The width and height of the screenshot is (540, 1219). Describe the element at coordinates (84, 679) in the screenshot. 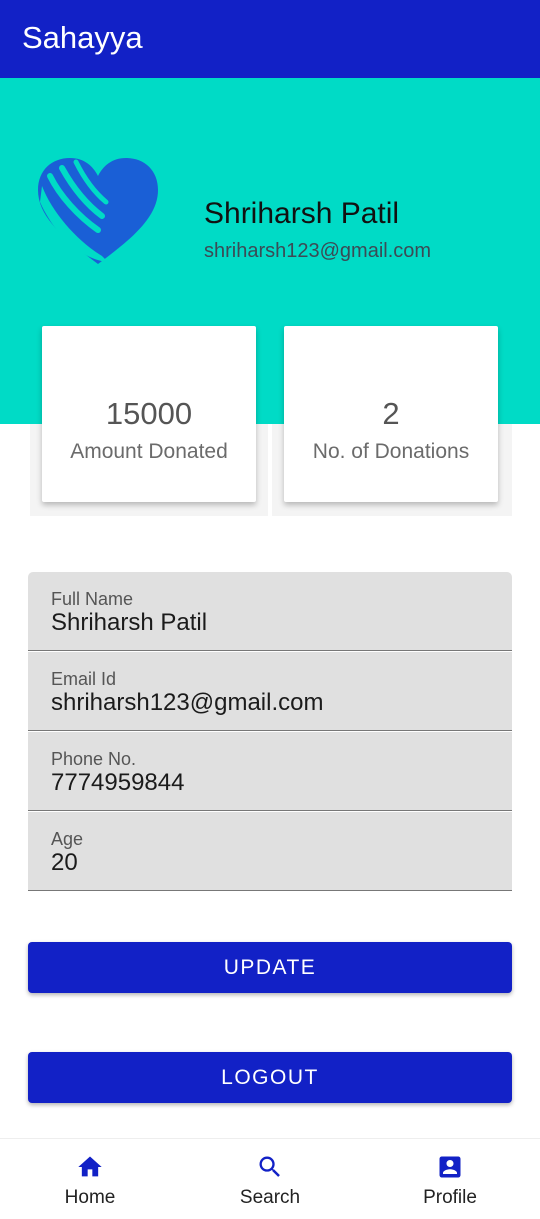

I see `email-label: Email Id` at that location.